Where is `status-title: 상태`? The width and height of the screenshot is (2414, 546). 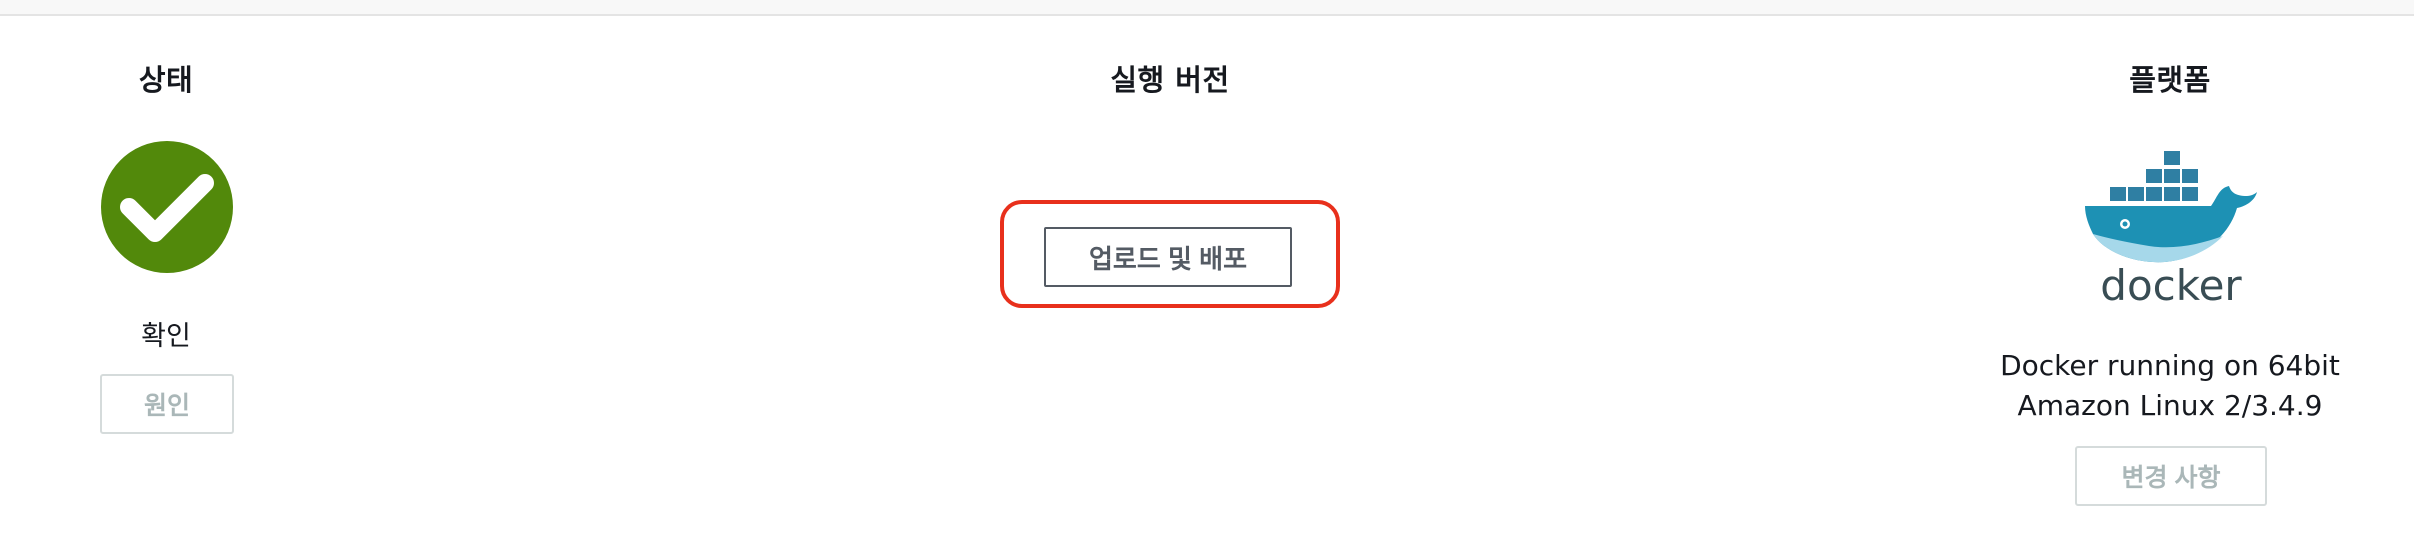
status-title: 상태 is located at coordinates (166, 80).